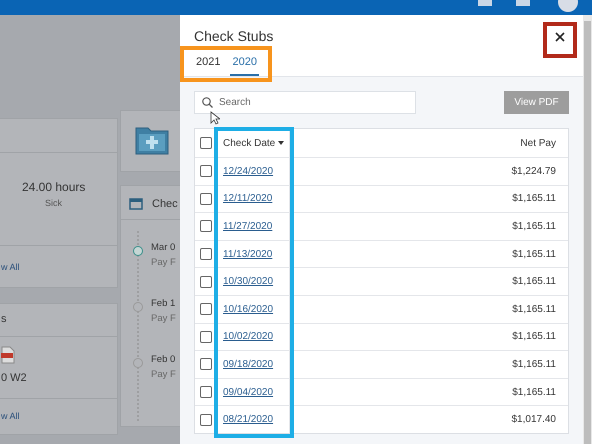  I want to click on date-link: 09/04/2020, so click(248, 392).